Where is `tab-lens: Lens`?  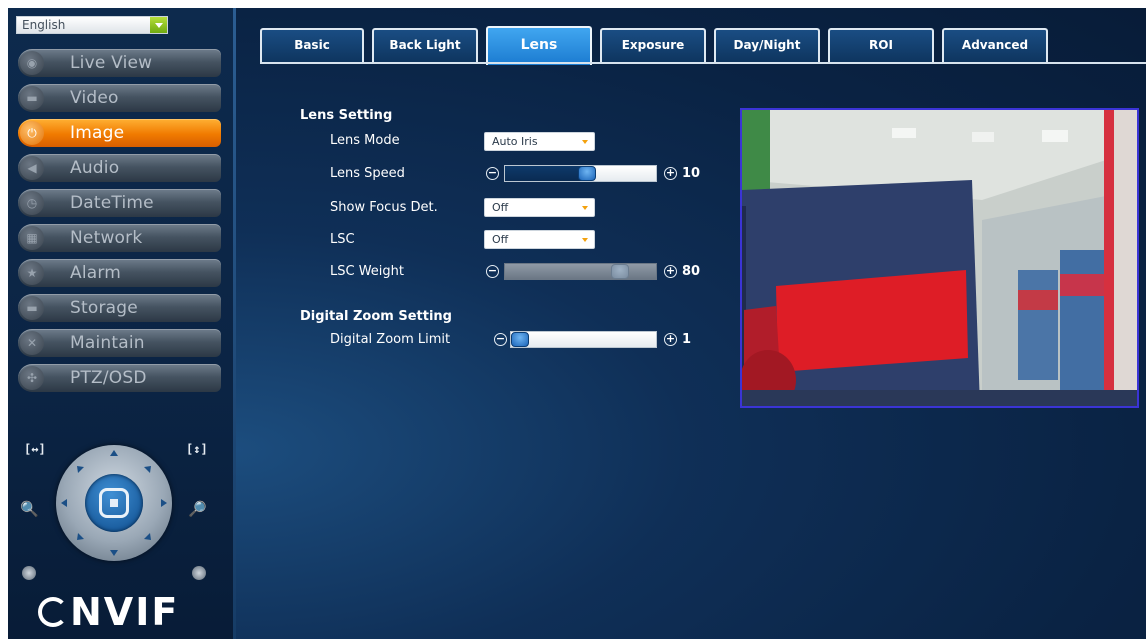 tab-lens: Lens is located at coordinates (539, 45).